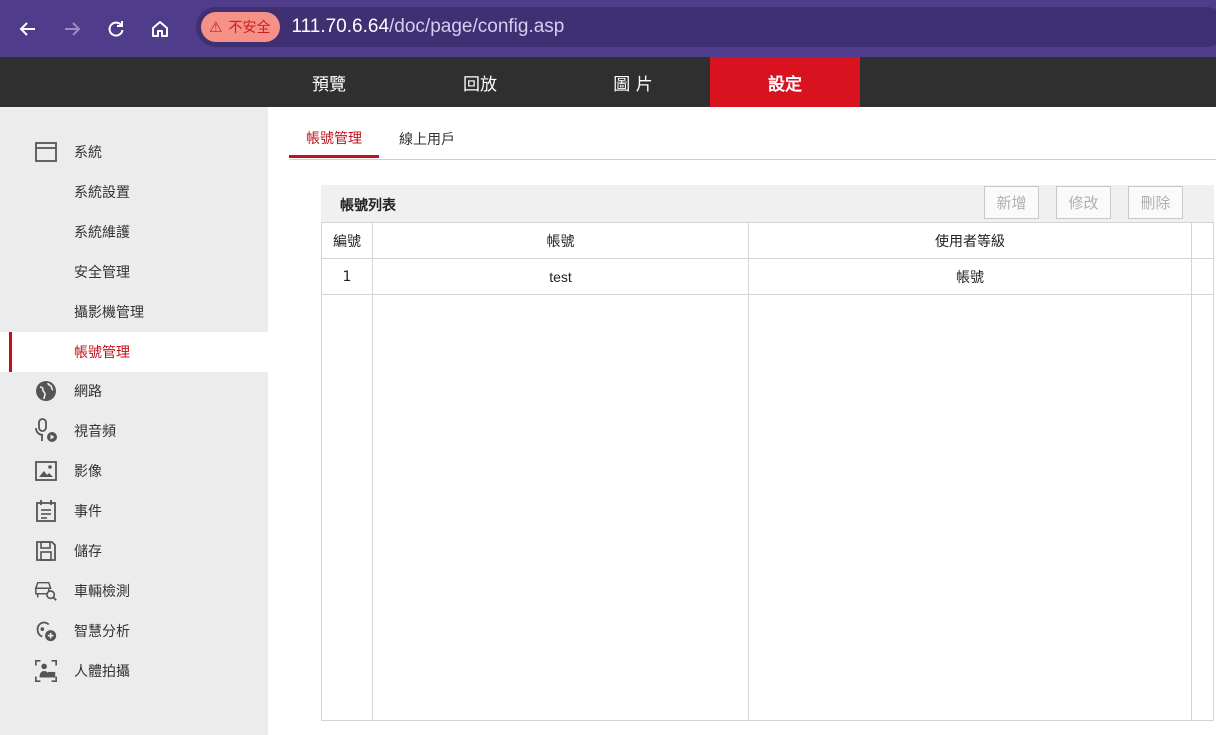 The image size is (1216, 735). I want to click on sidebar-item-audio-video: 視音頻, so click(134, 431).